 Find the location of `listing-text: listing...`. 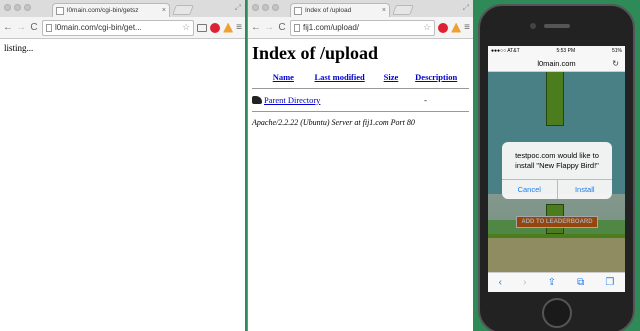

listing-text: listing... is located at coordinates (19, 48).